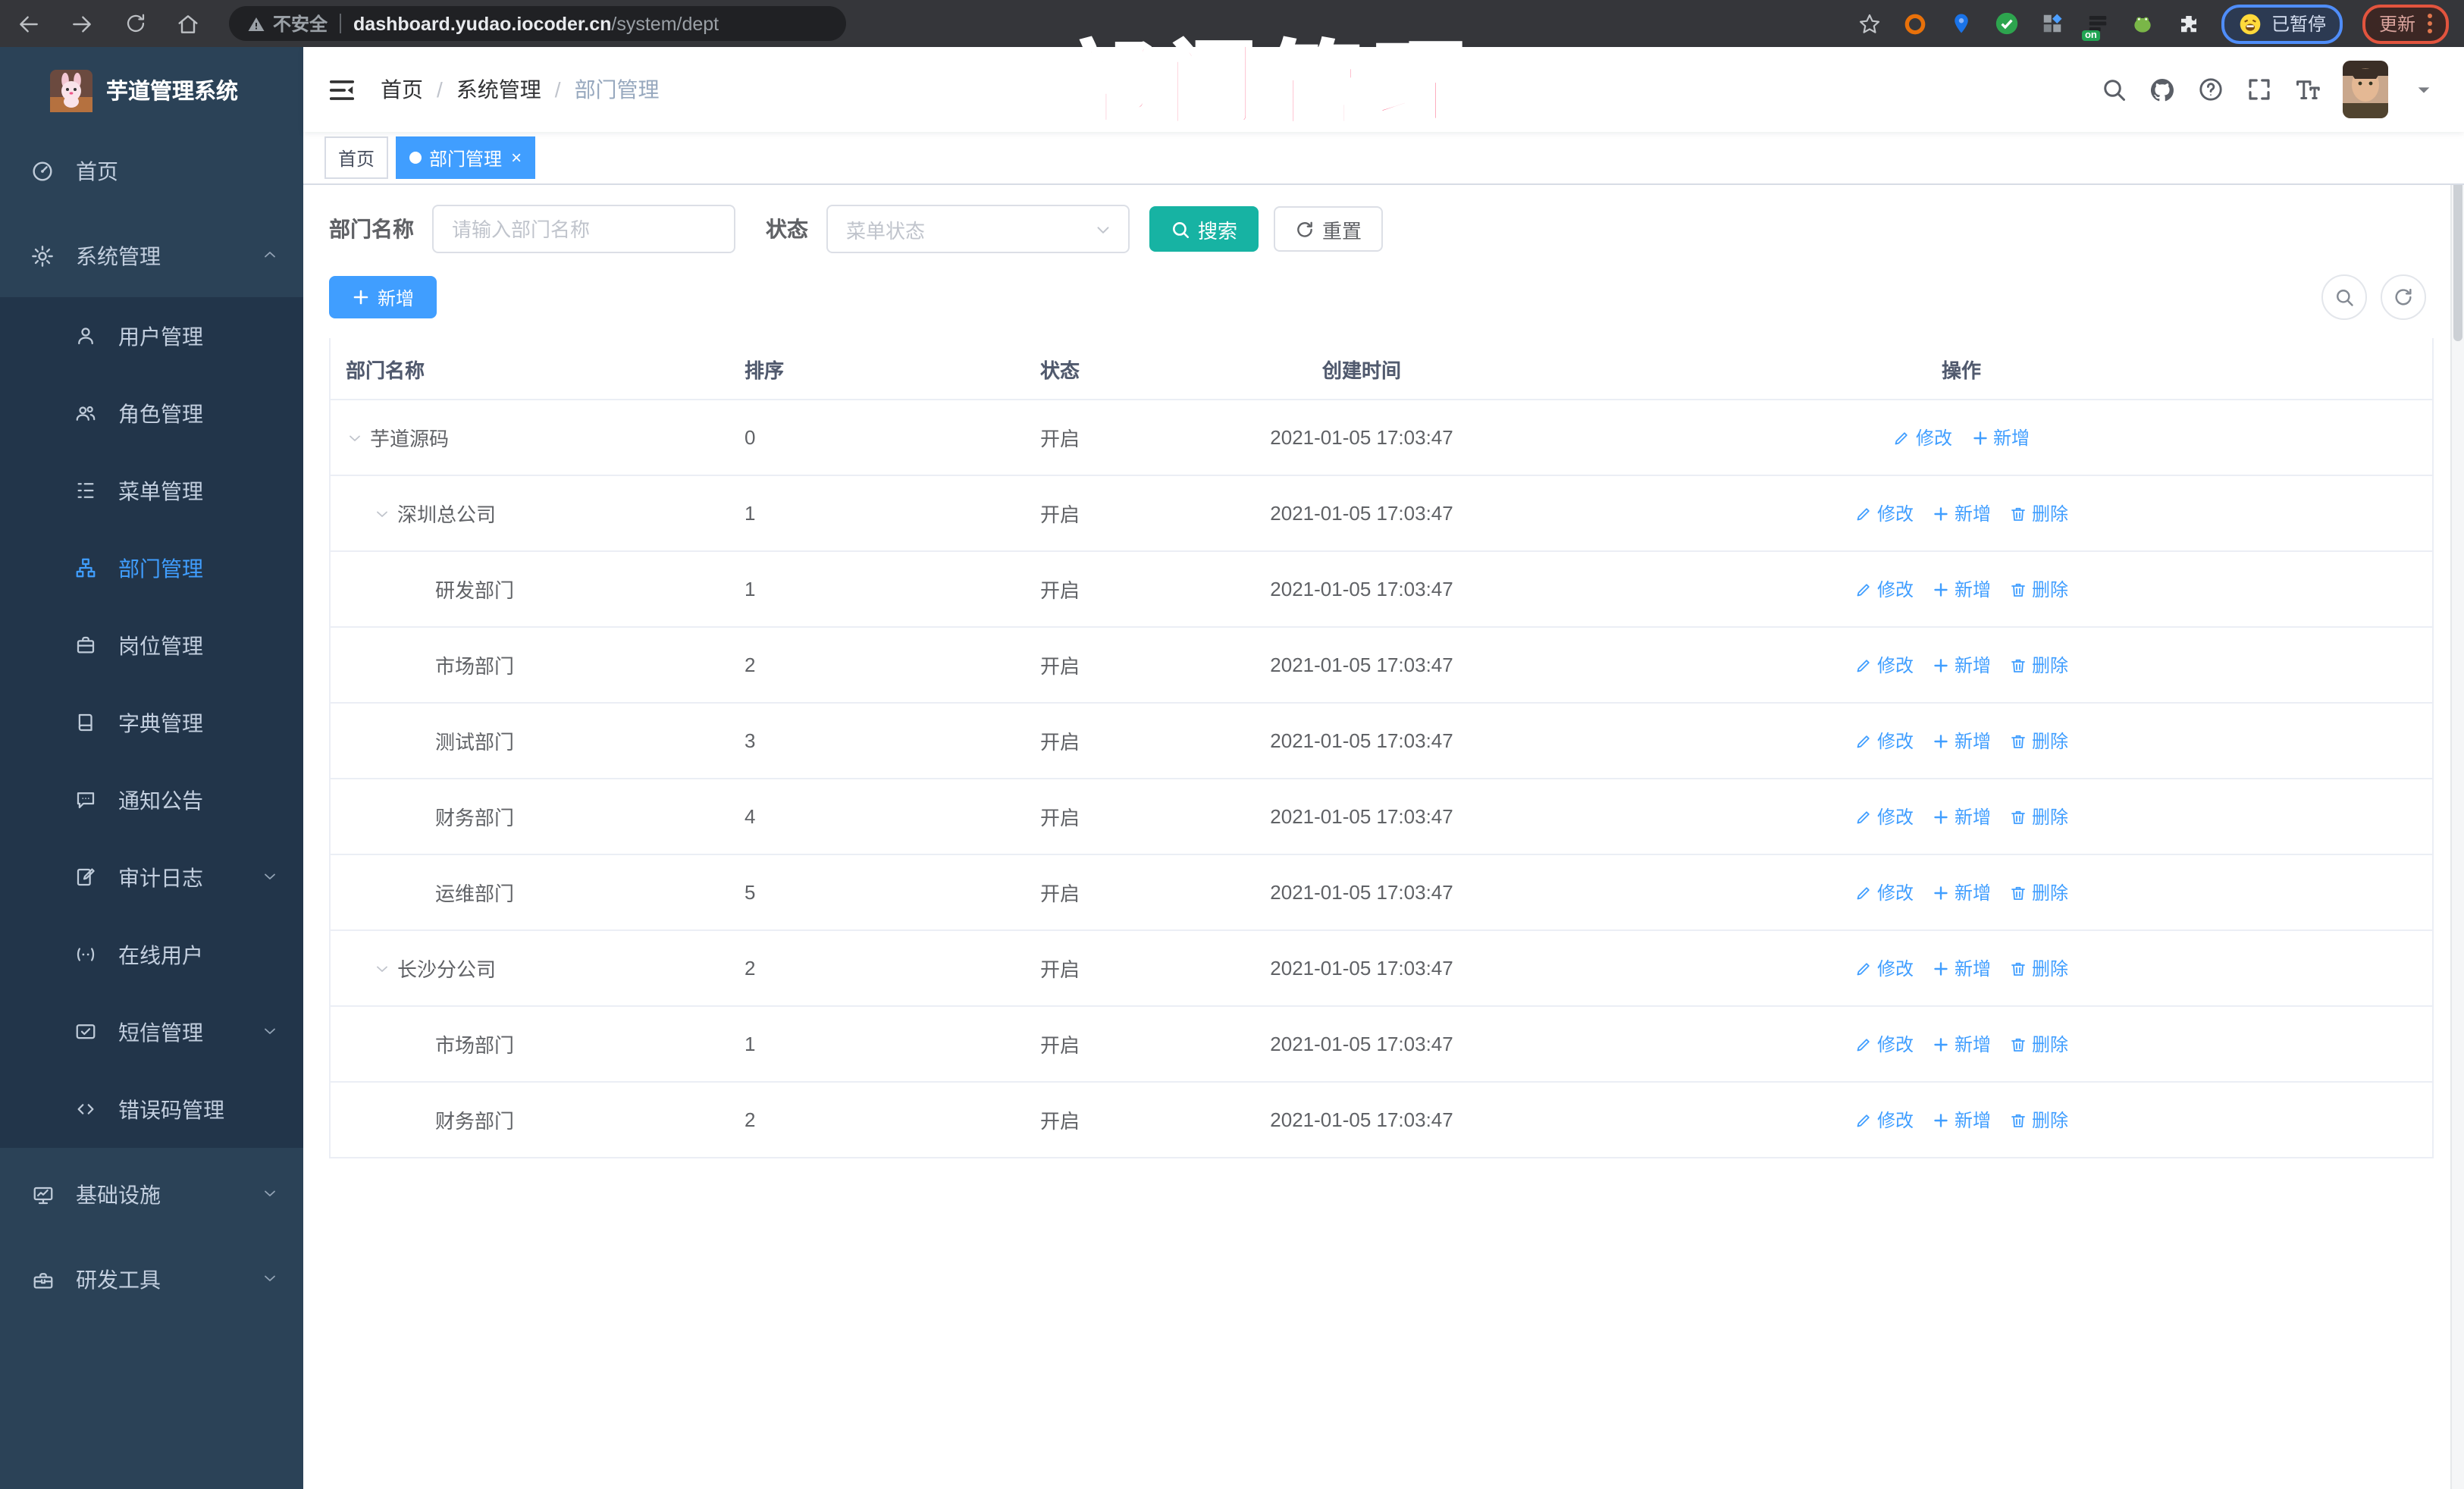 This screenshot has width=2464, height=1489. I want to click on kebab-menu-icon, so click(2430, 23).